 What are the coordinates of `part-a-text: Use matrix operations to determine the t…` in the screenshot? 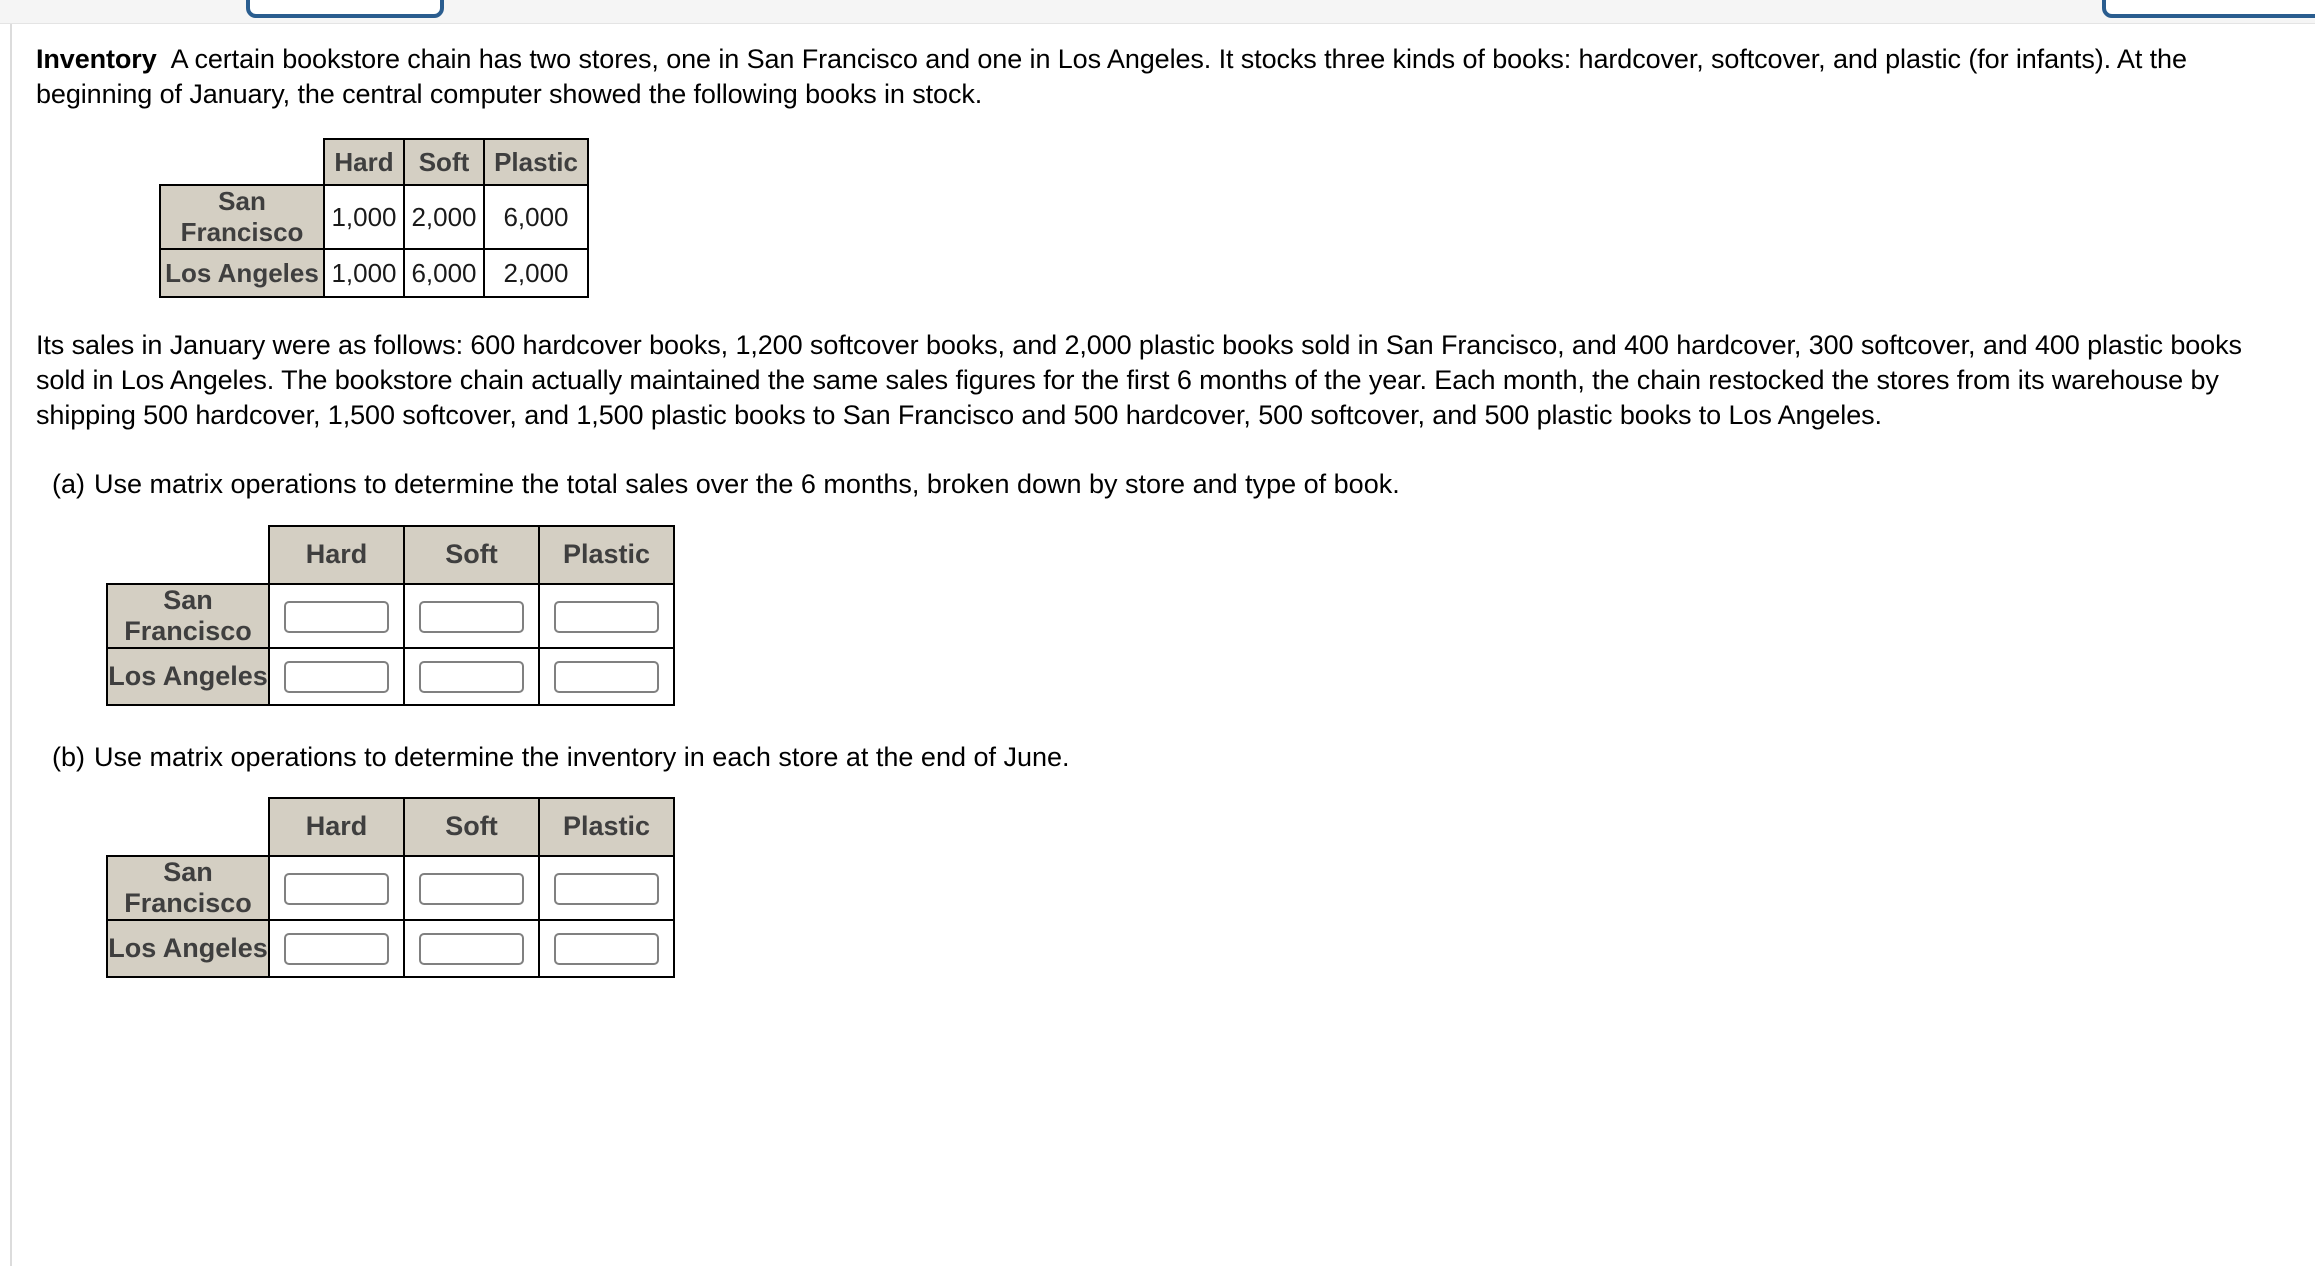 It's located at (747, 484).